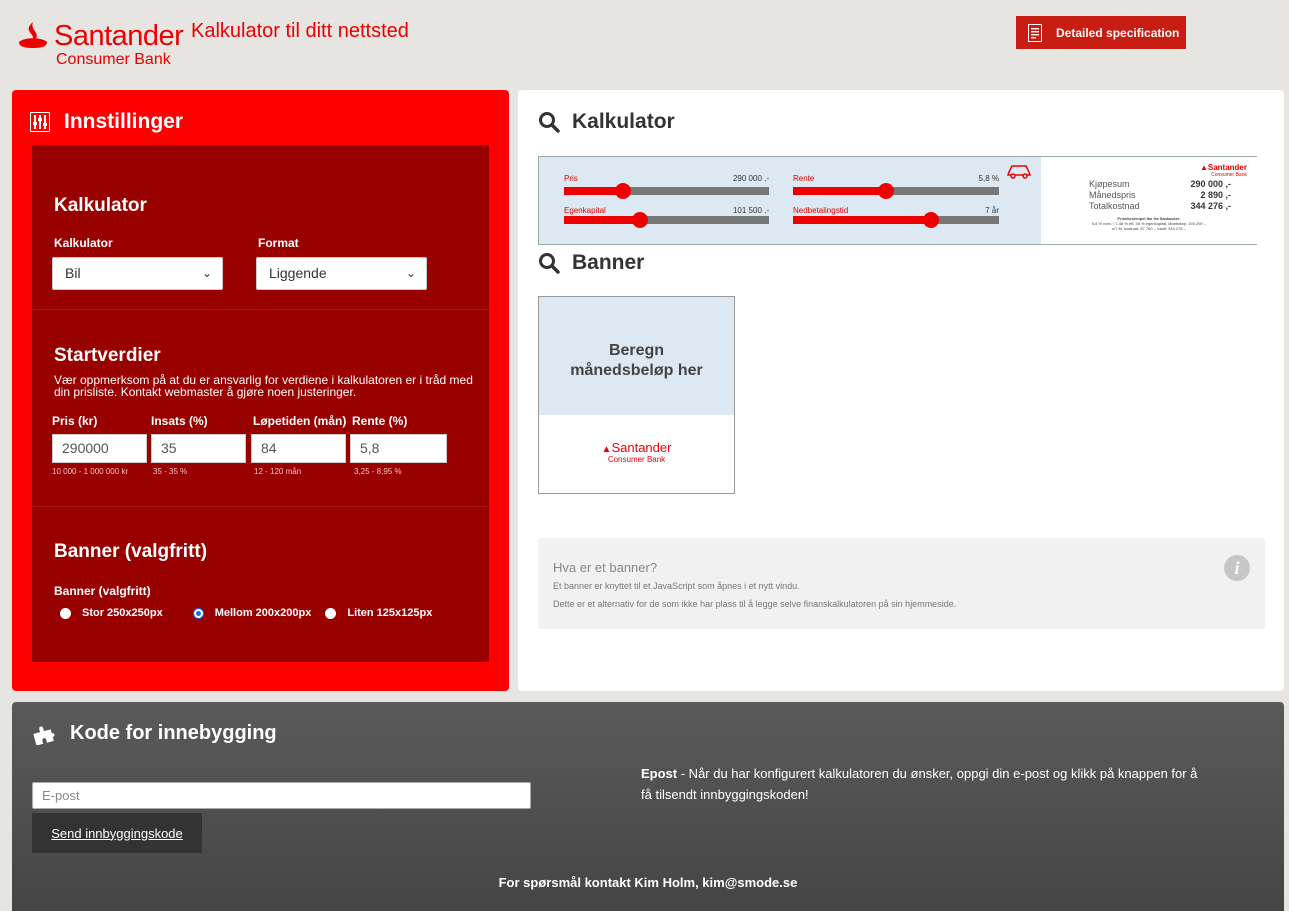 Image resolution: width=1289 pixels, height=911 pixels. What do you see at coordinates (804, 178) in the screenshot?
I see `slider-label: Rente` at bounding box center [804, 178].